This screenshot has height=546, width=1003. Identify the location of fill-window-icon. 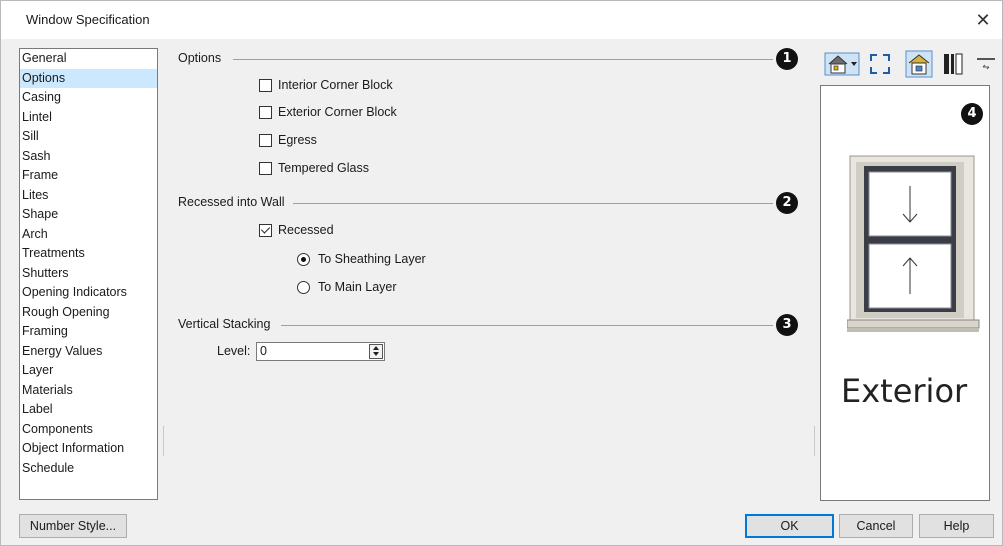
(880, 64).